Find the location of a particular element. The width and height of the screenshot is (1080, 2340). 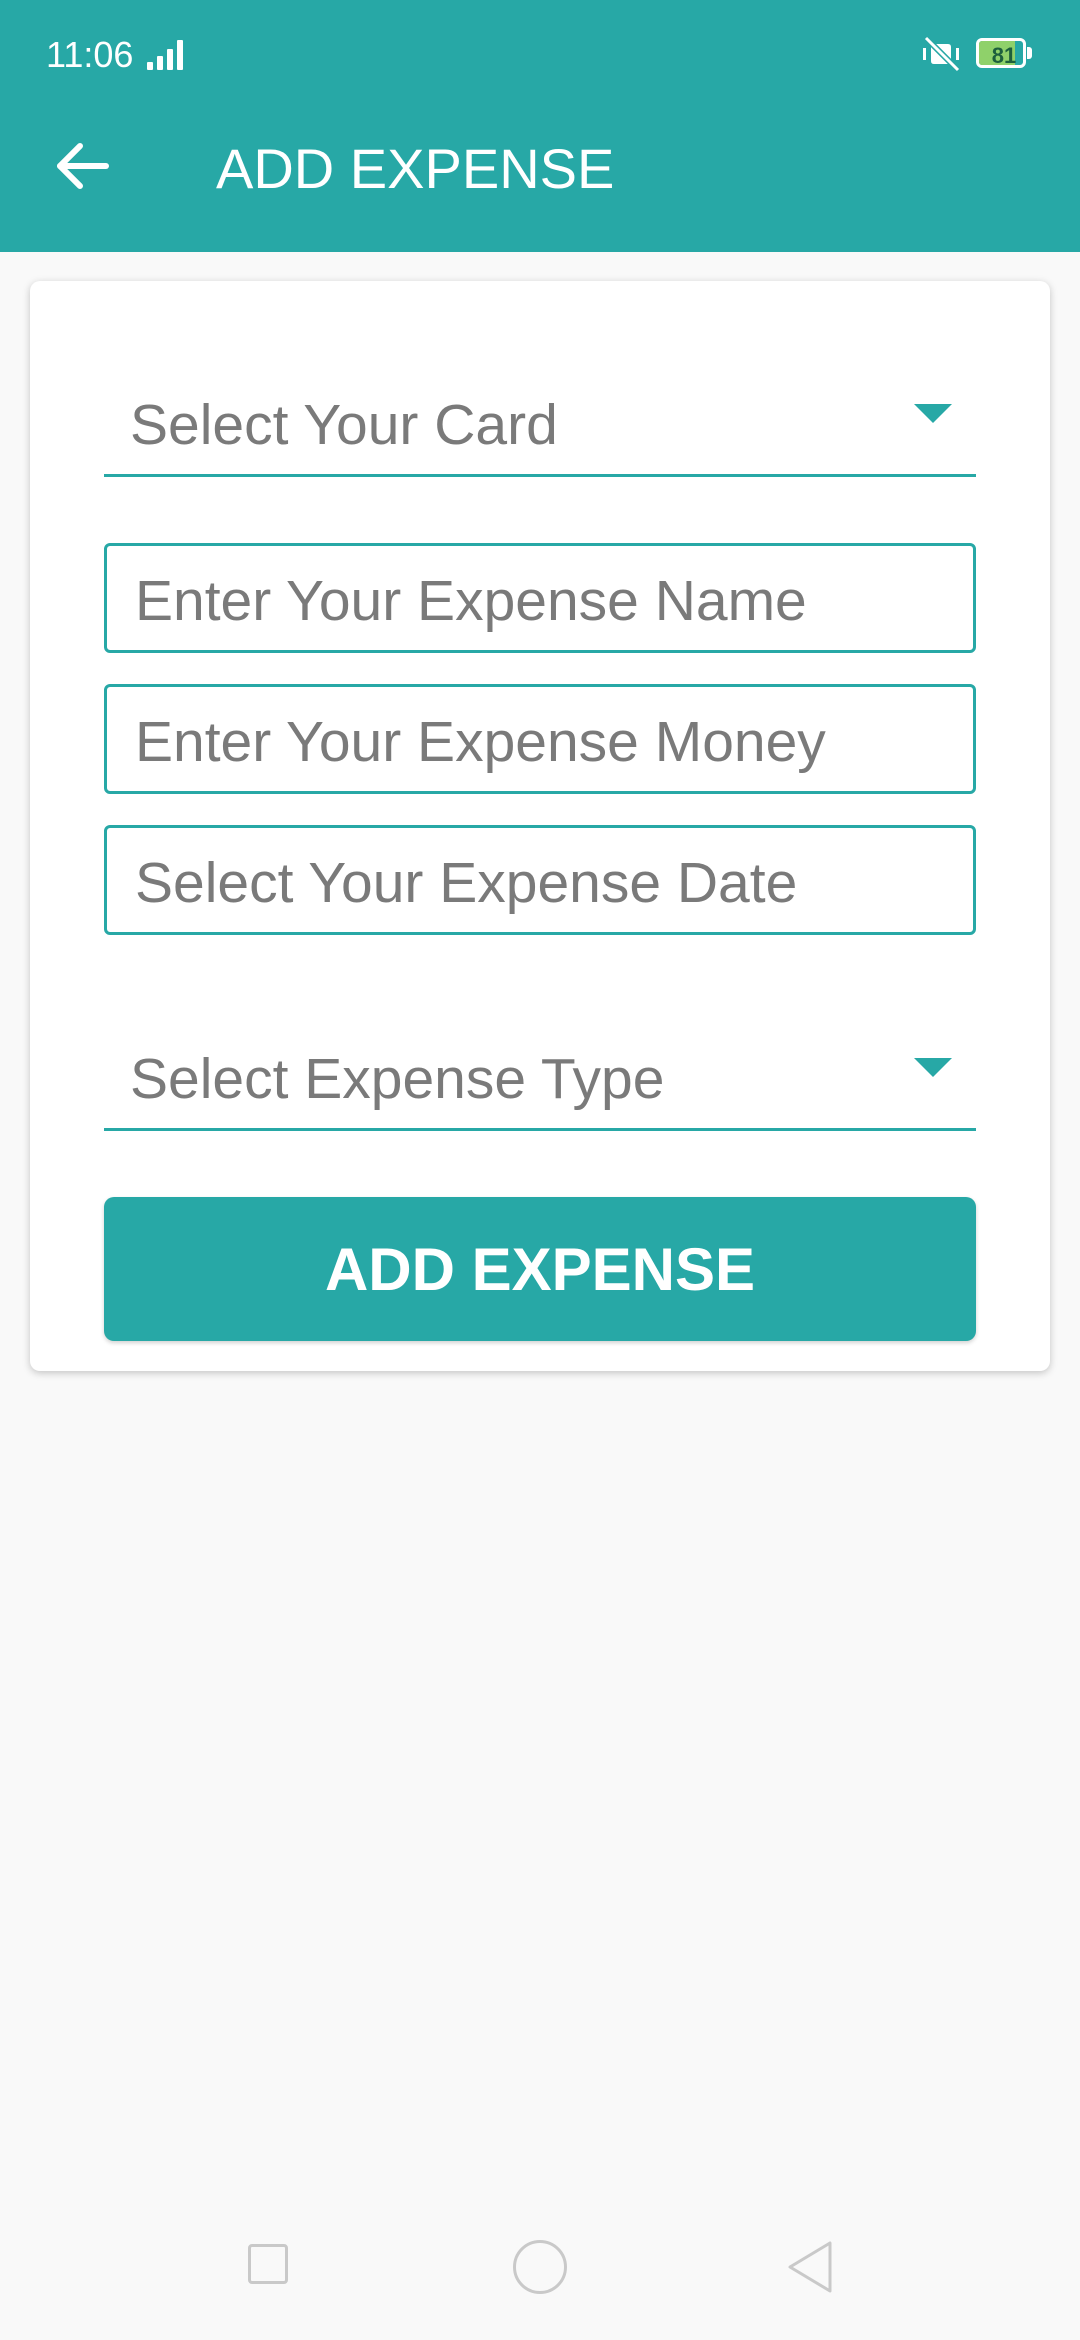

mute-vibrate-icon is located at coordinates (942, 54).